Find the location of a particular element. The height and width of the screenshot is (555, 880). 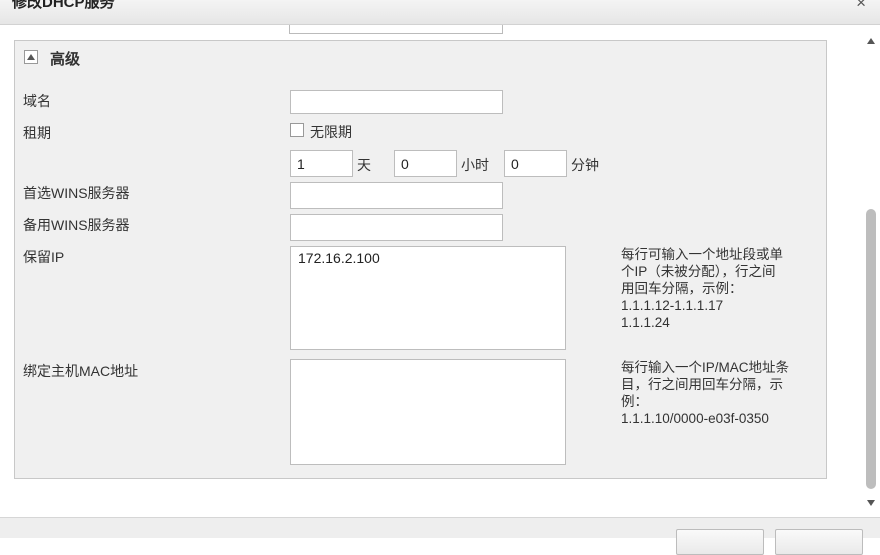

domain-name-input is located at coordinates (396, 102).